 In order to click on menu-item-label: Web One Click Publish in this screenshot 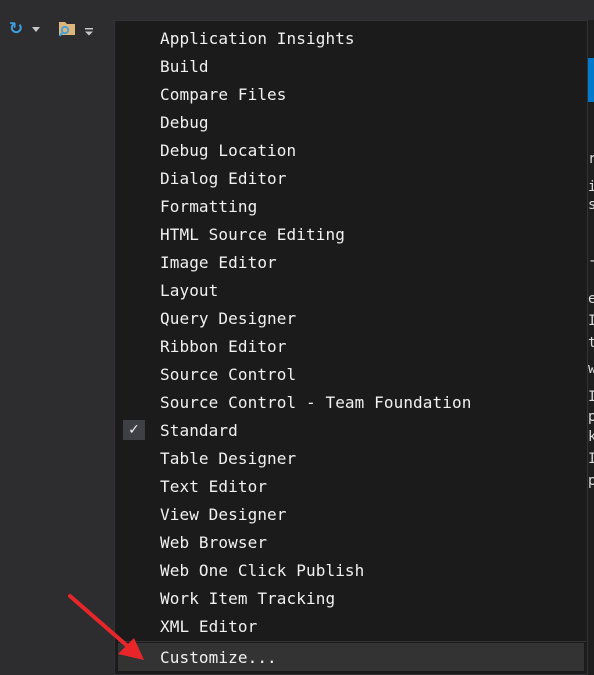, I will do `click(262, 570)`.